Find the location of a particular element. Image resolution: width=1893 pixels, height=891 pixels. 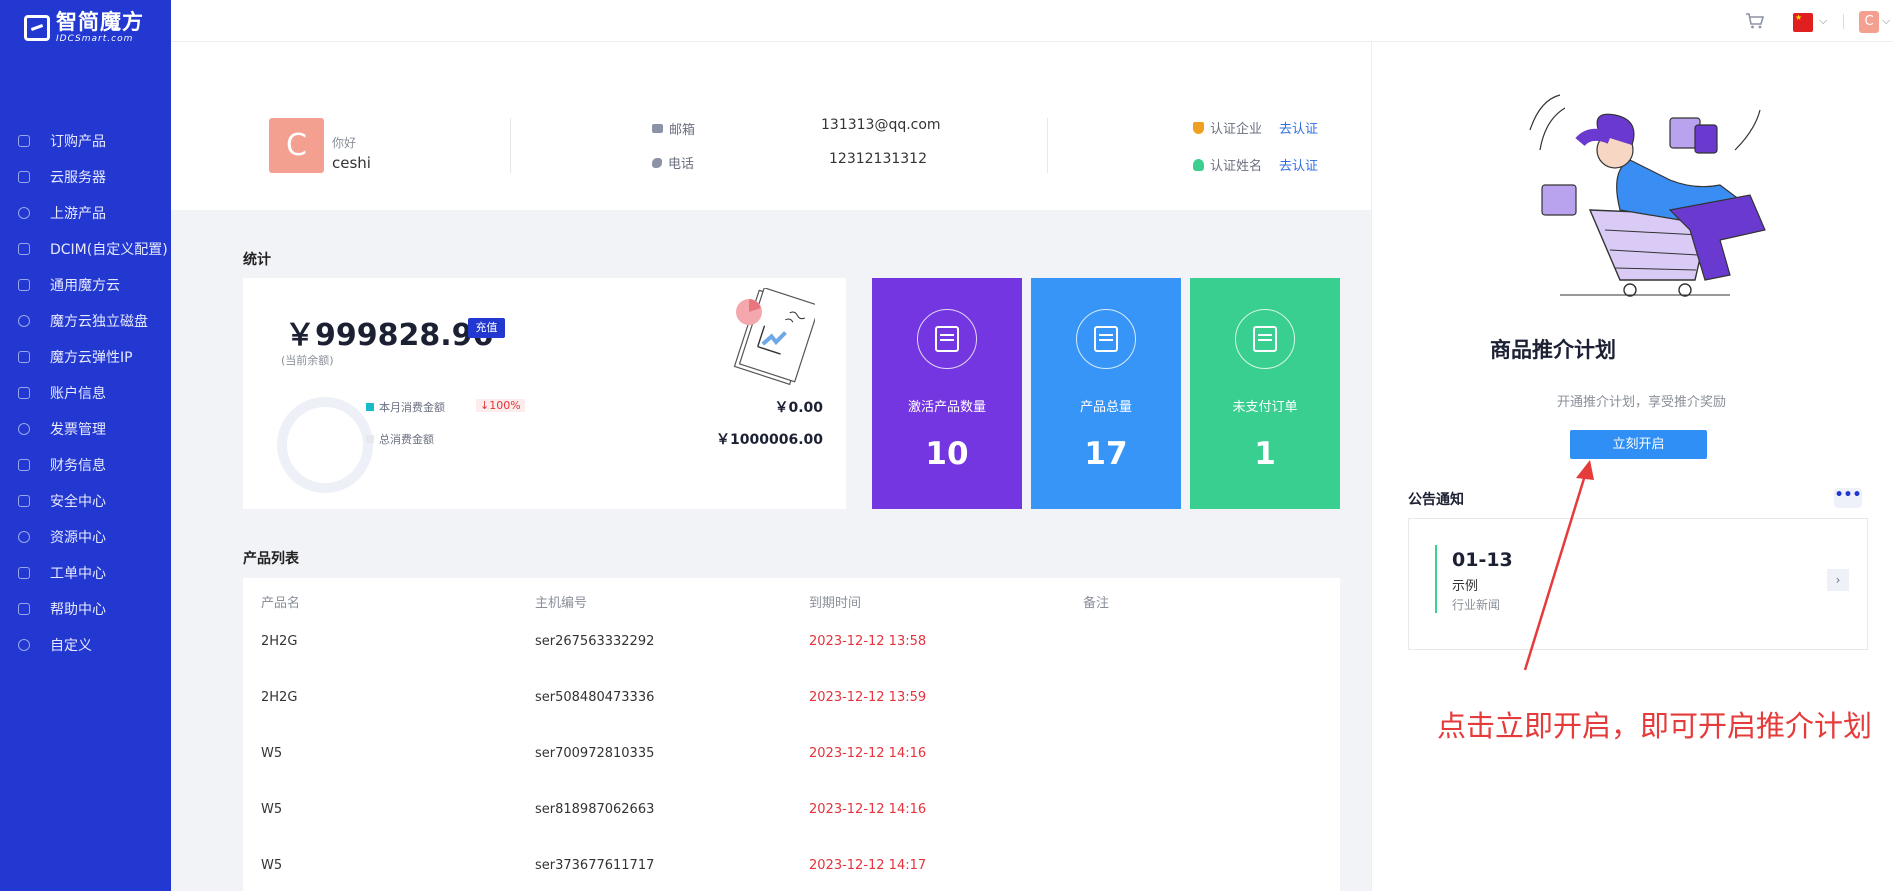

notice-title: 公告通知 is located at coordinates (1436, 500).